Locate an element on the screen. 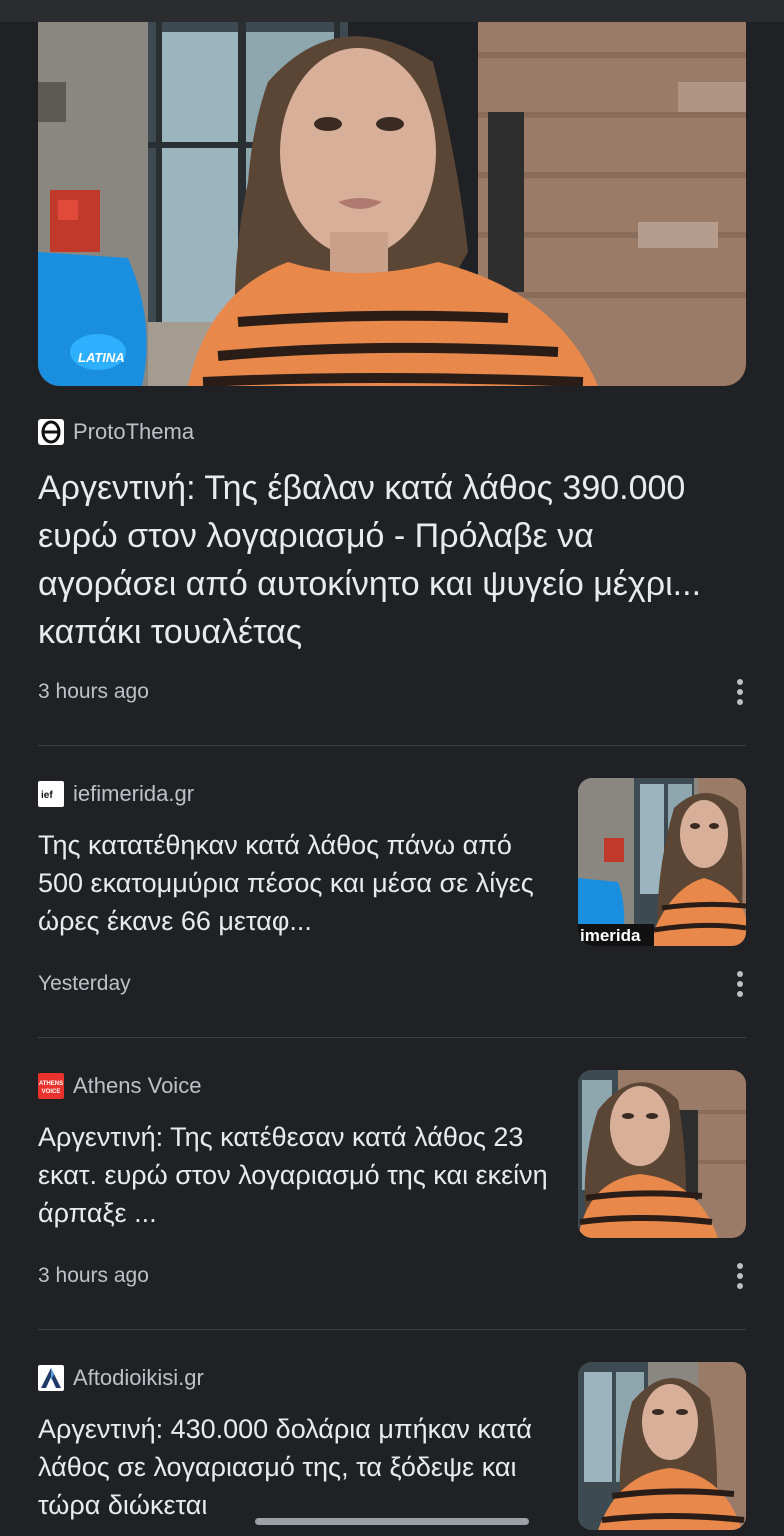 The height and width of the screenshot is (1536, 784). svg-text: ATHENS is located at coordinates (51, 1084).